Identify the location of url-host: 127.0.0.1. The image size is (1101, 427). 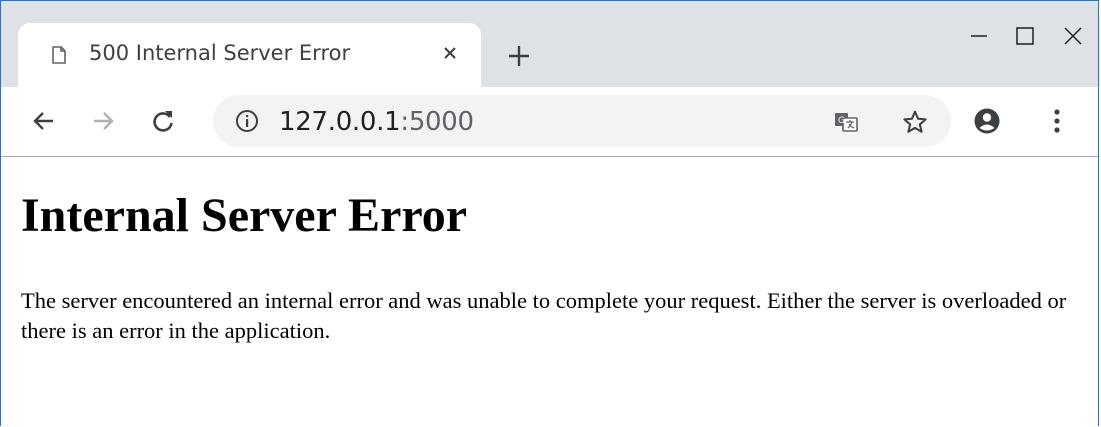
(340, 122).